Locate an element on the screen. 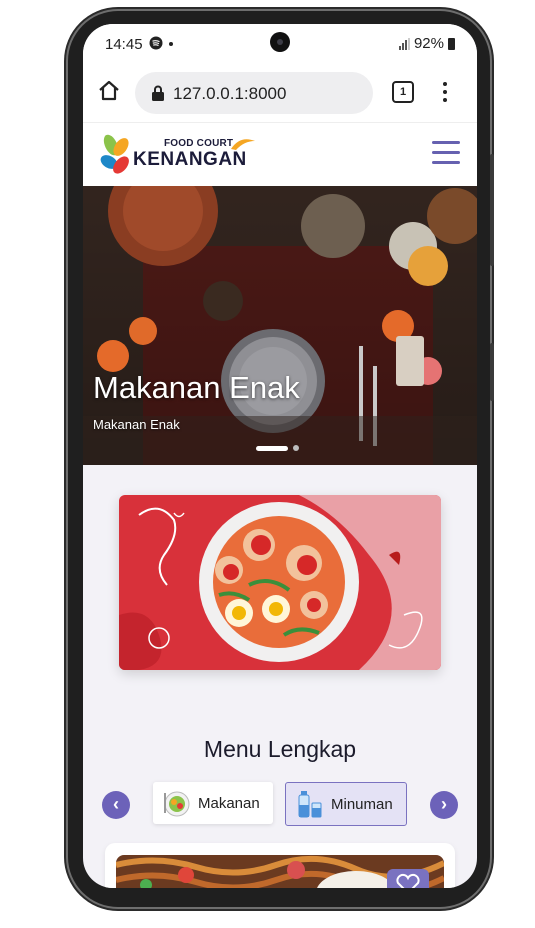 The image size is (535, 928). promo-banner is located at coordinates (280, 582).